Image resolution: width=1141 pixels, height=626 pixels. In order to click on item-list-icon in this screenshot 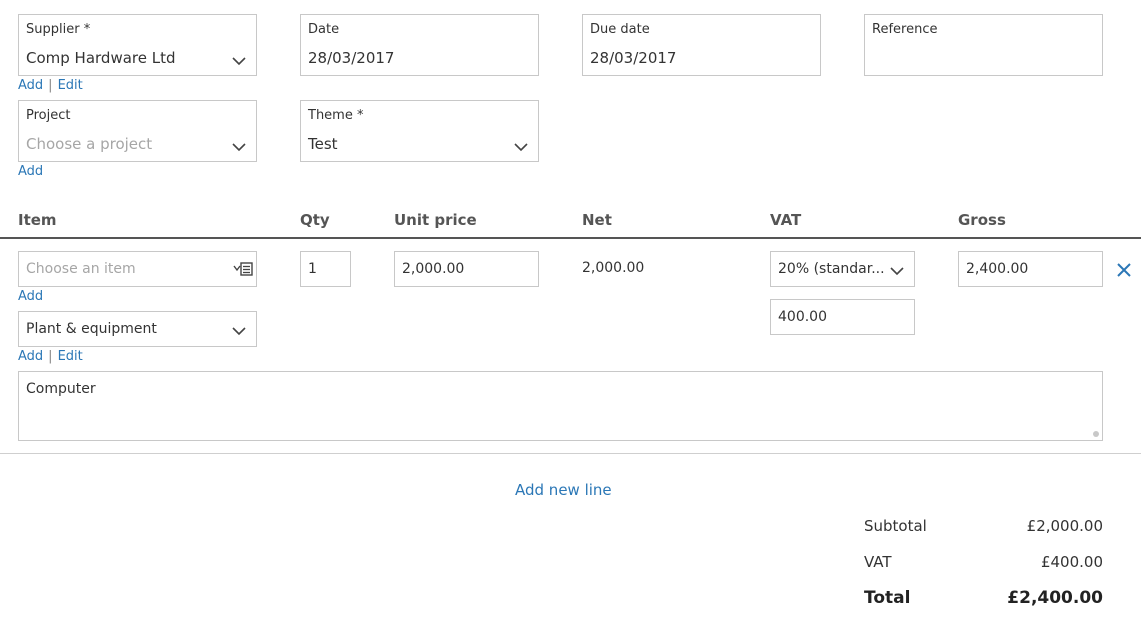, I will do `click(243, 269)`.